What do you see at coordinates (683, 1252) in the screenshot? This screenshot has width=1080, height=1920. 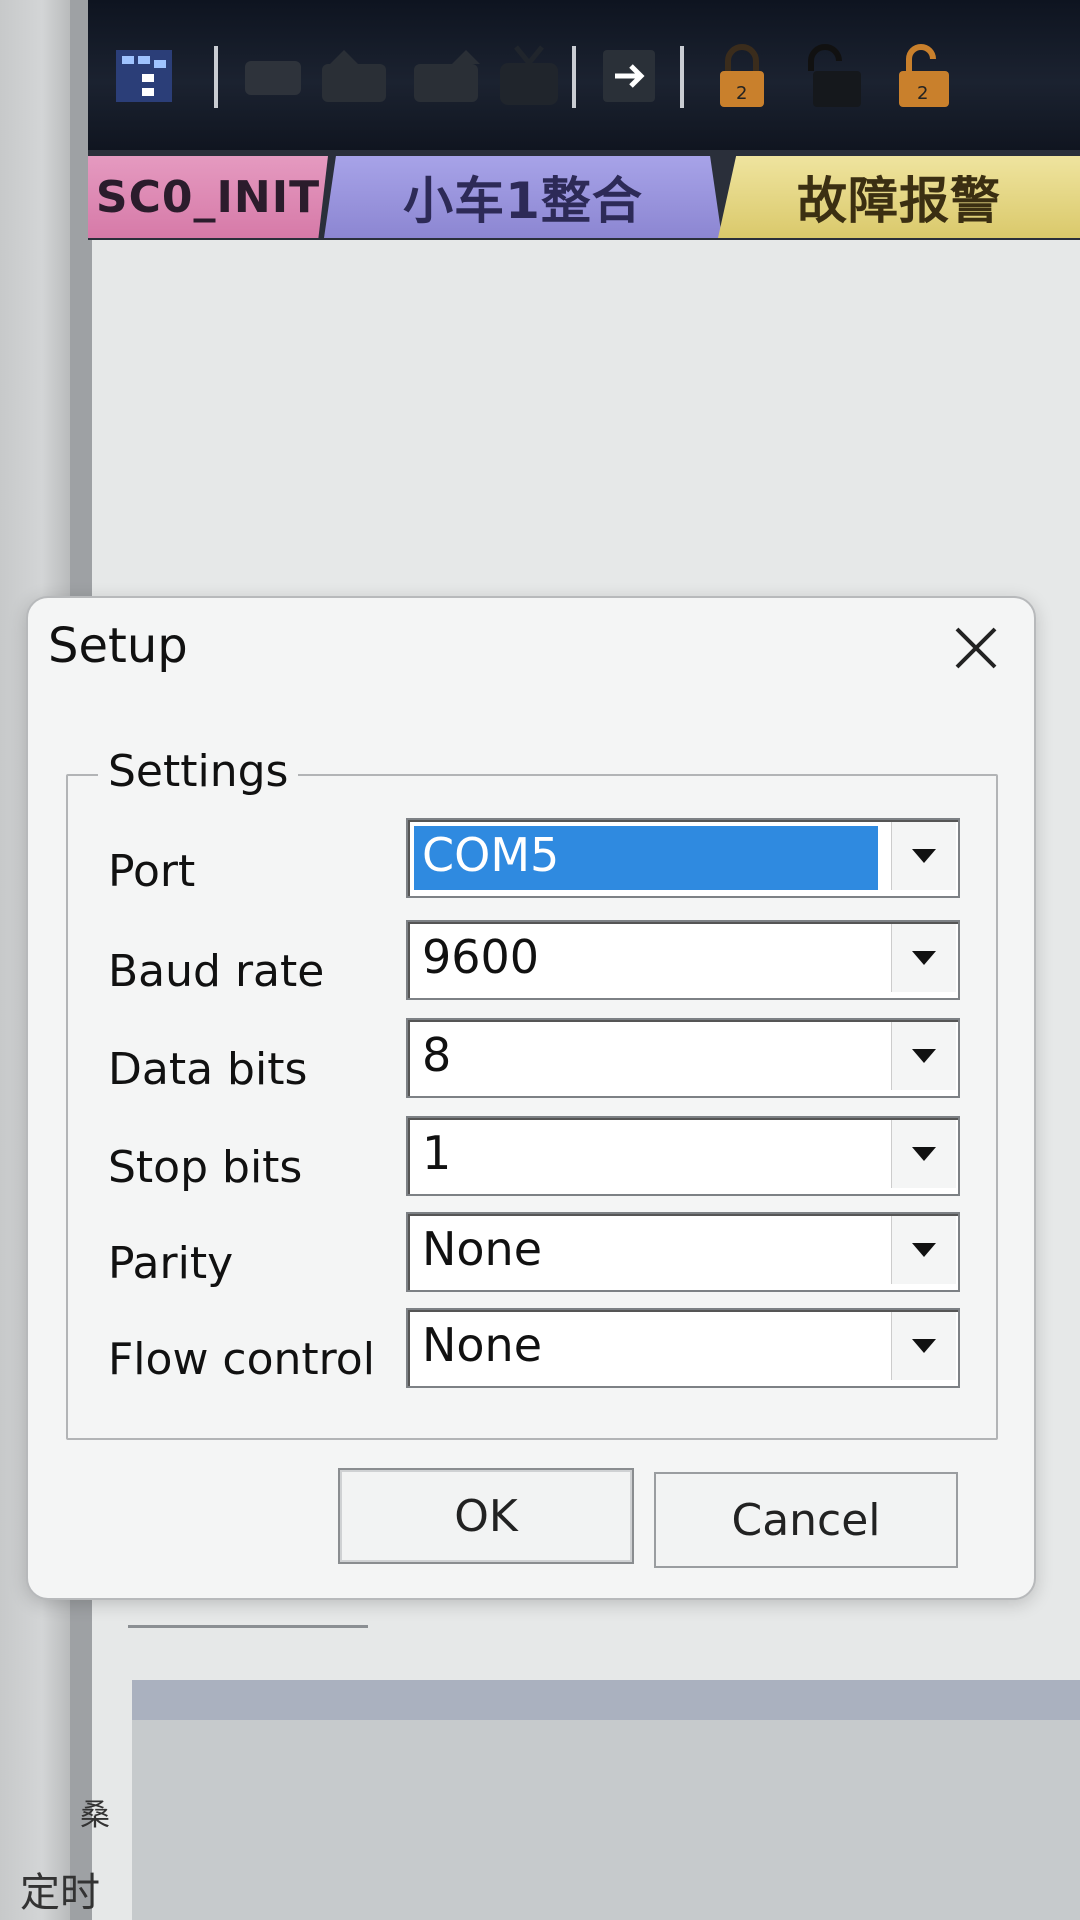 I see `parity-select: None` at bounding box center [683, 1252].